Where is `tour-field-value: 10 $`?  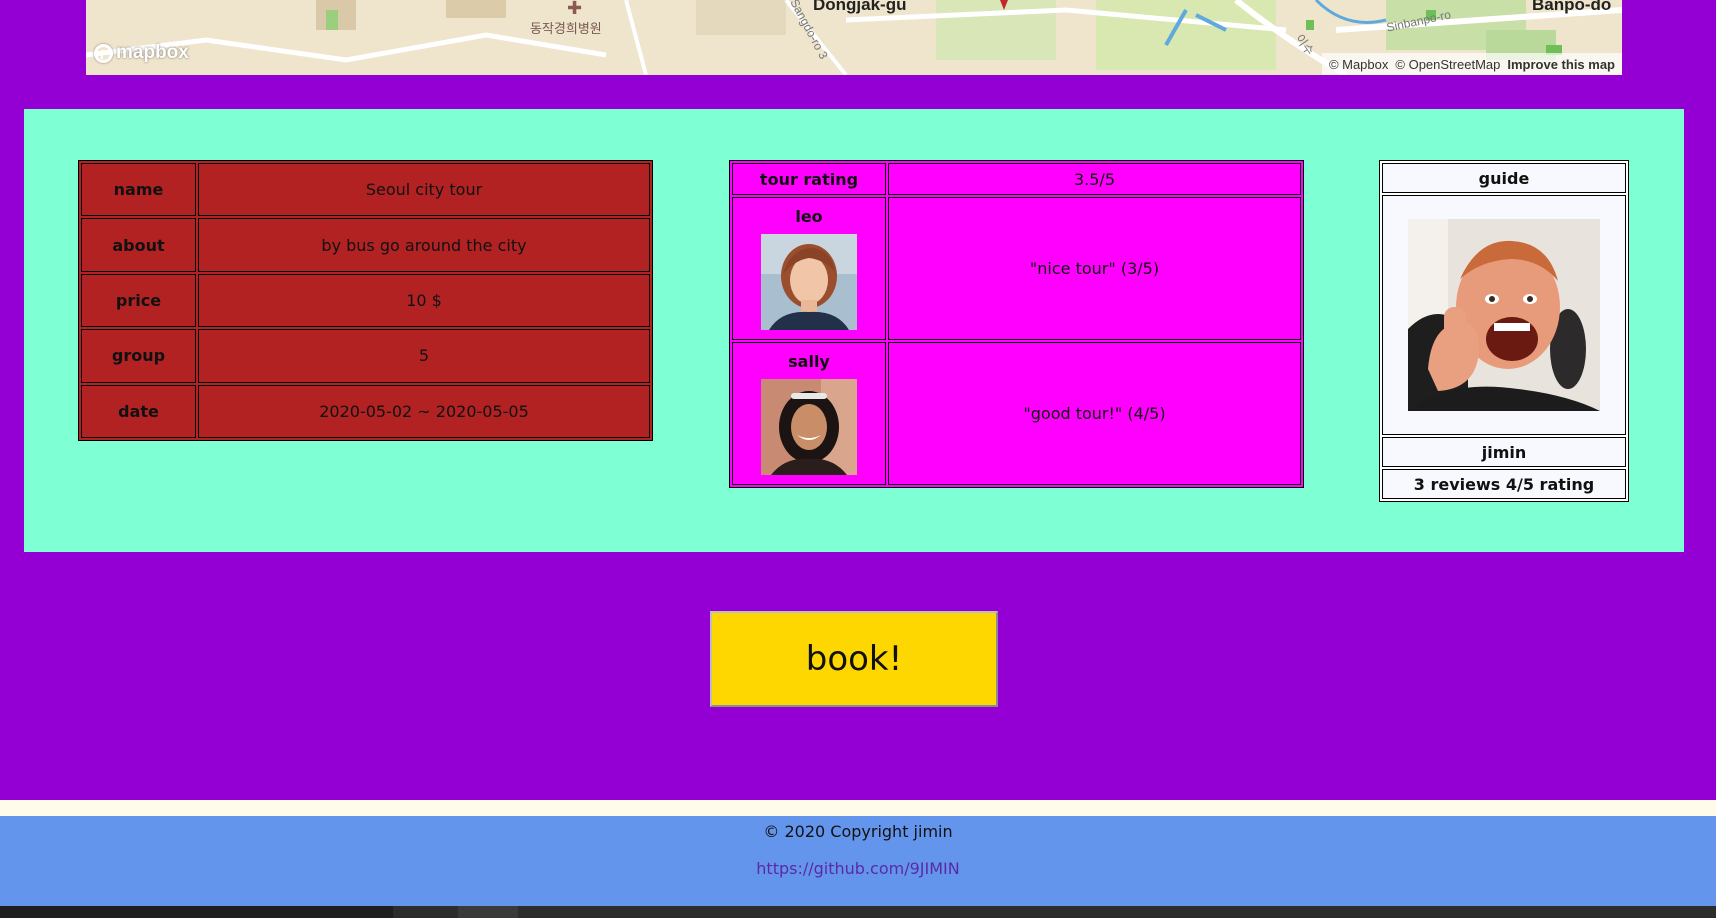 tour-field-value: 10 $ is located at coordinates (424, 300).